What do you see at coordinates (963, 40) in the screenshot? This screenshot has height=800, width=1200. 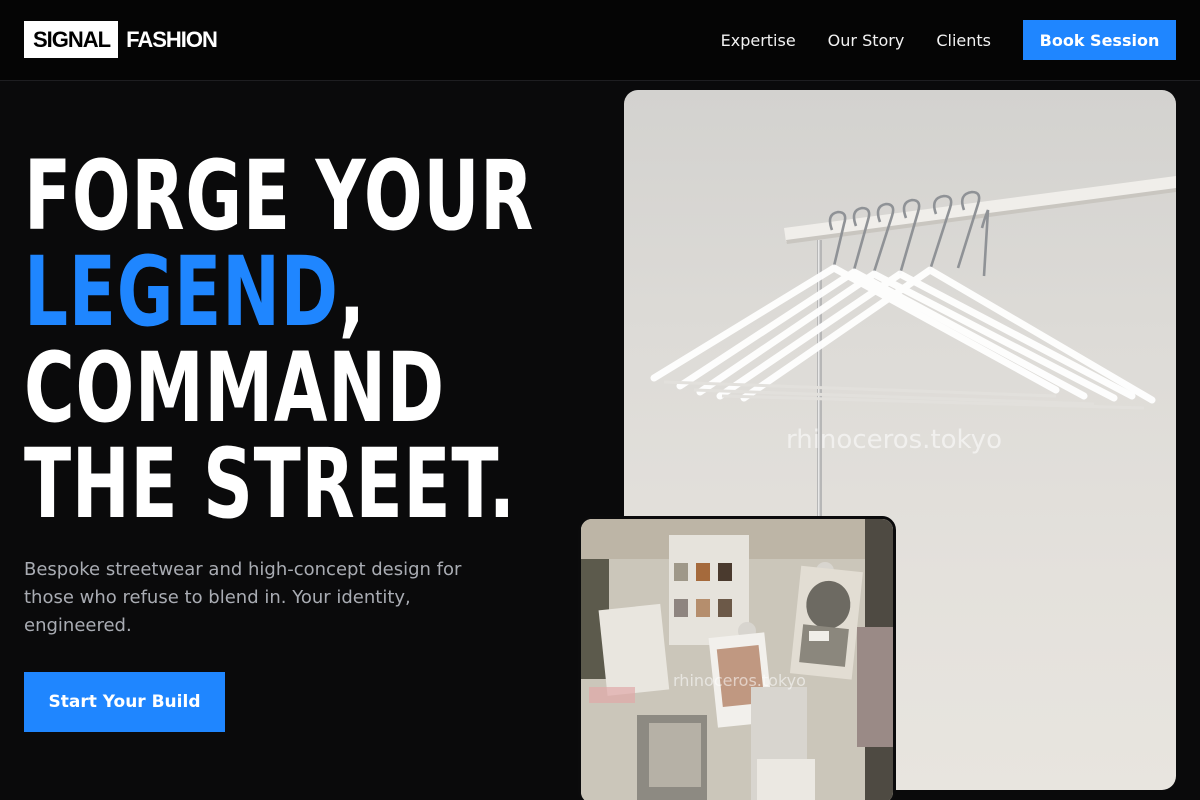 I see `nav-link-clients: Clients` at bounding box center [963, 40].